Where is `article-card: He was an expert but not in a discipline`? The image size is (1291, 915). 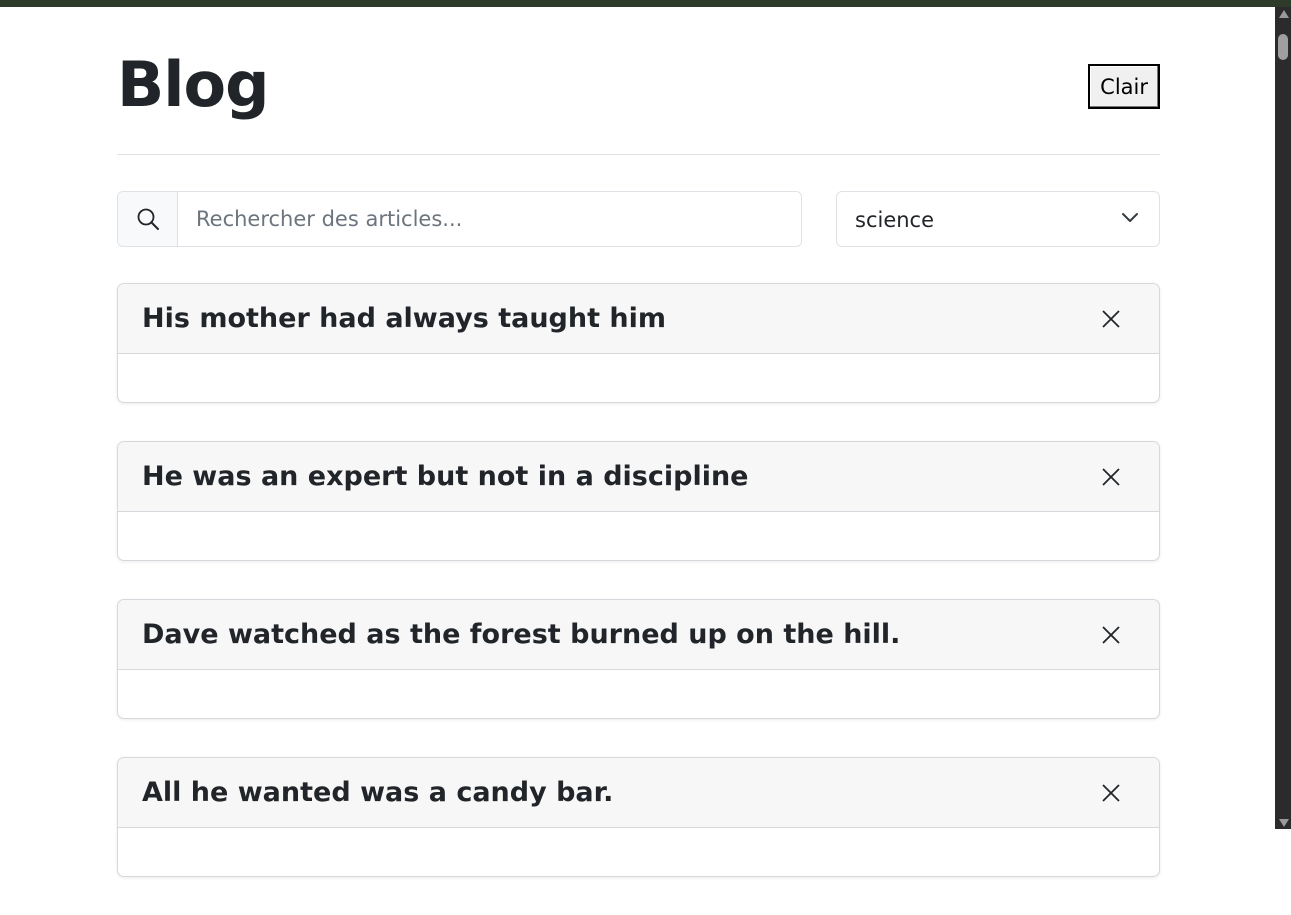 article-card: He was an expert but not in a discipline is located at coordinates (638, 501).